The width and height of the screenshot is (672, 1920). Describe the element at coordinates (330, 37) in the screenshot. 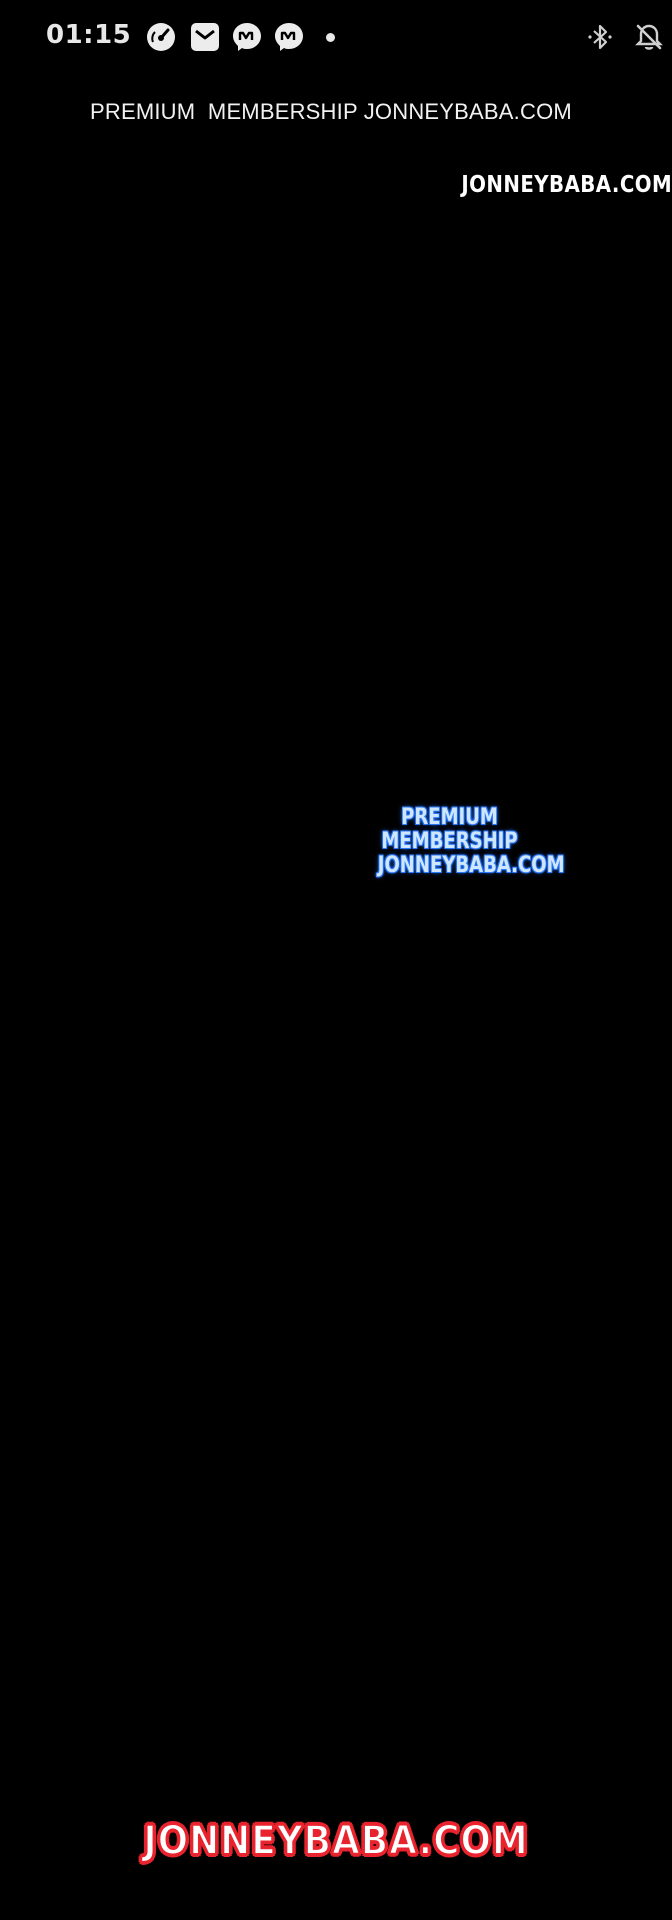

I see `more-notifications-dot` at that location.